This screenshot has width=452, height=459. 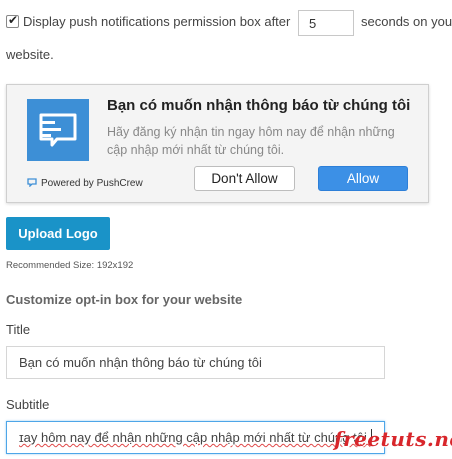 I want to click on watermark-text: freetuts.net, so click(x=393, y=439).